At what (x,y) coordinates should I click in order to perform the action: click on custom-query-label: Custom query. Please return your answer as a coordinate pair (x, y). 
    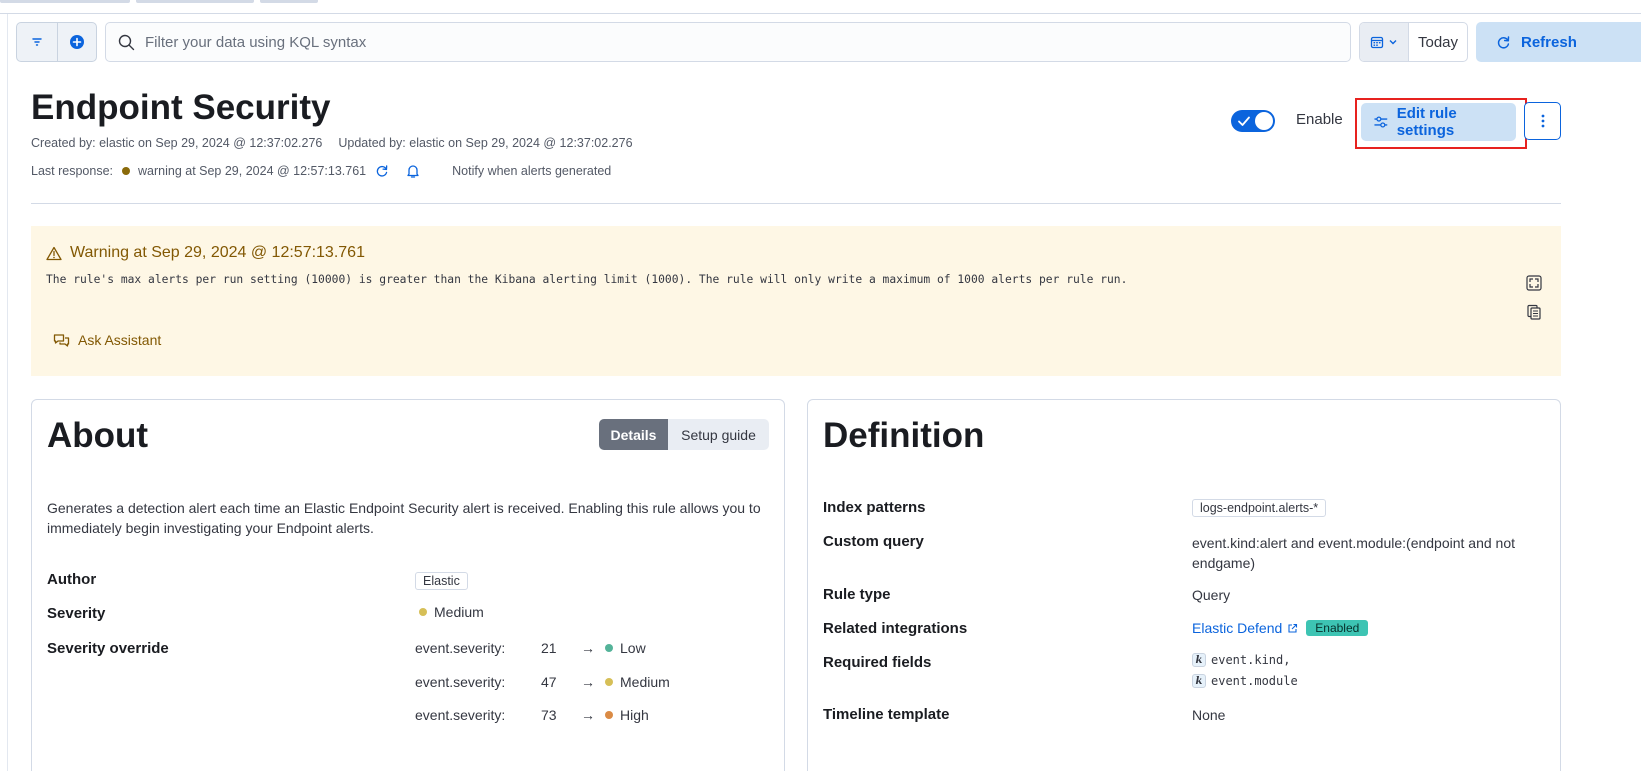
    Looking at the image, I should click on (873, 541).